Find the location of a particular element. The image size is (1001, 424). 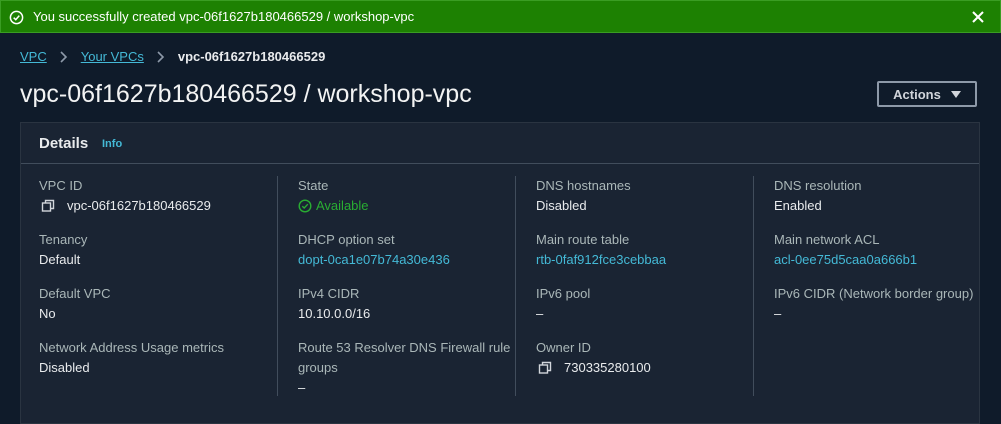

info-link: Info is located at coordinates (112, 144).